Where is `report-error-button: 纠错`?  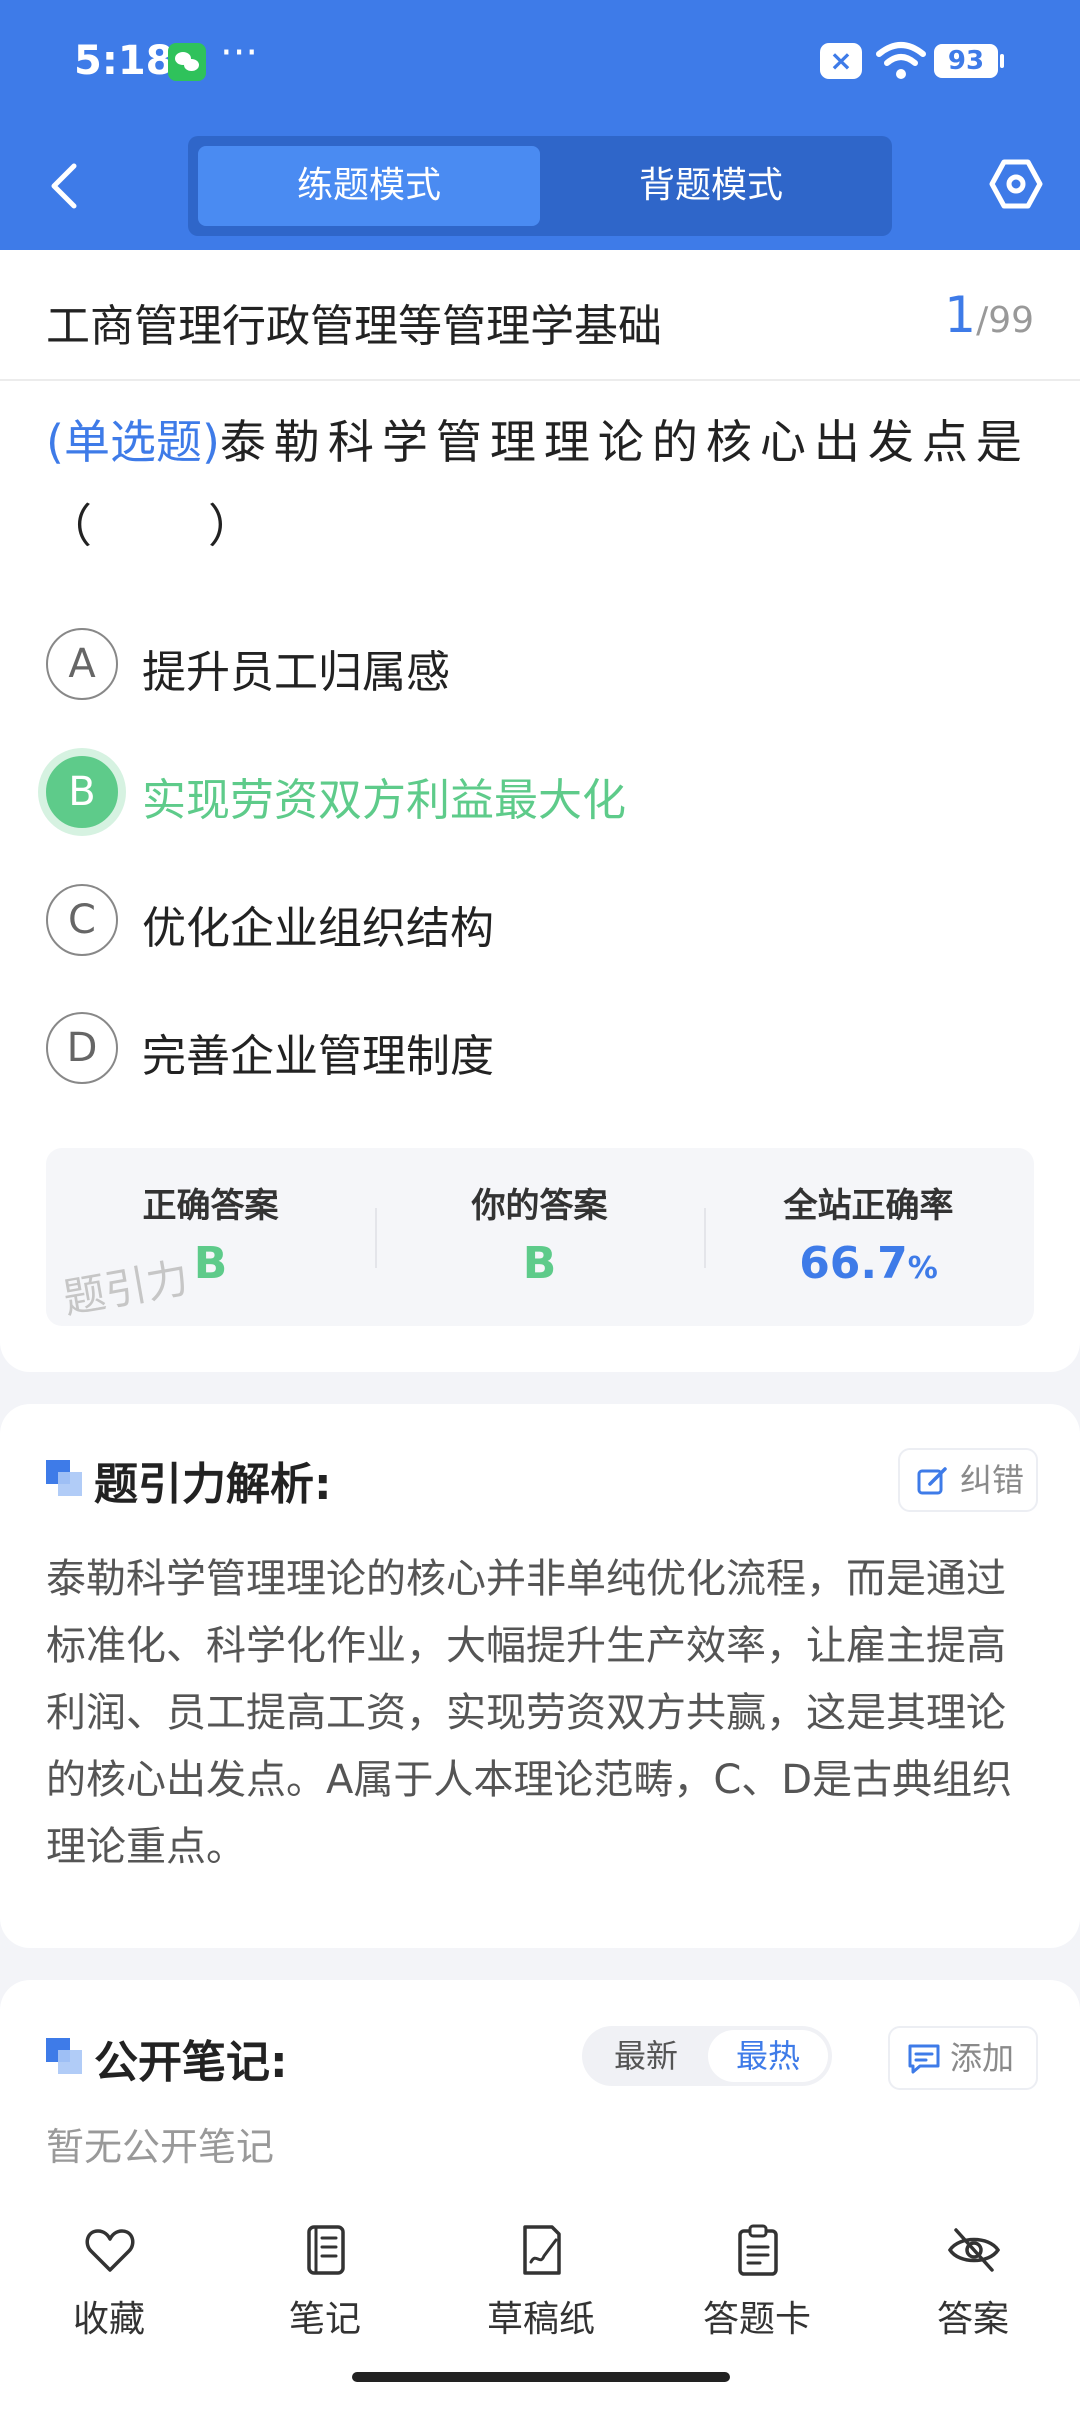 report-error-button: 纠错 is located at coordinates (968, 1480).